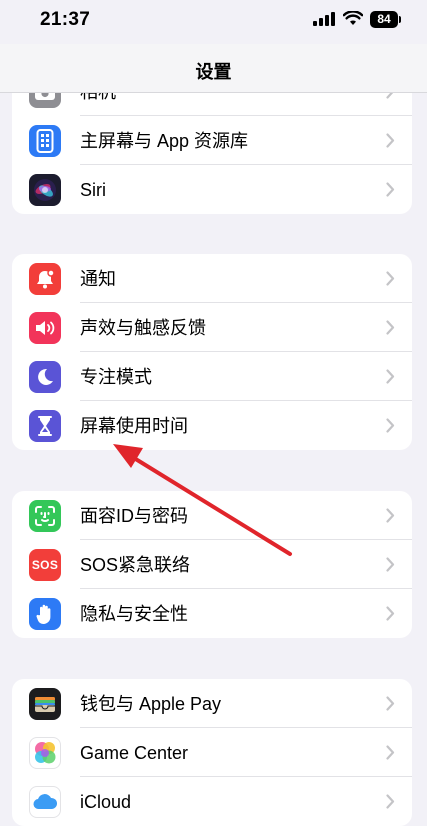  Describe the element at coordinates (212, 613) in the screenshot. I see `row-privacy-security: 隐私与安全性` at that location.